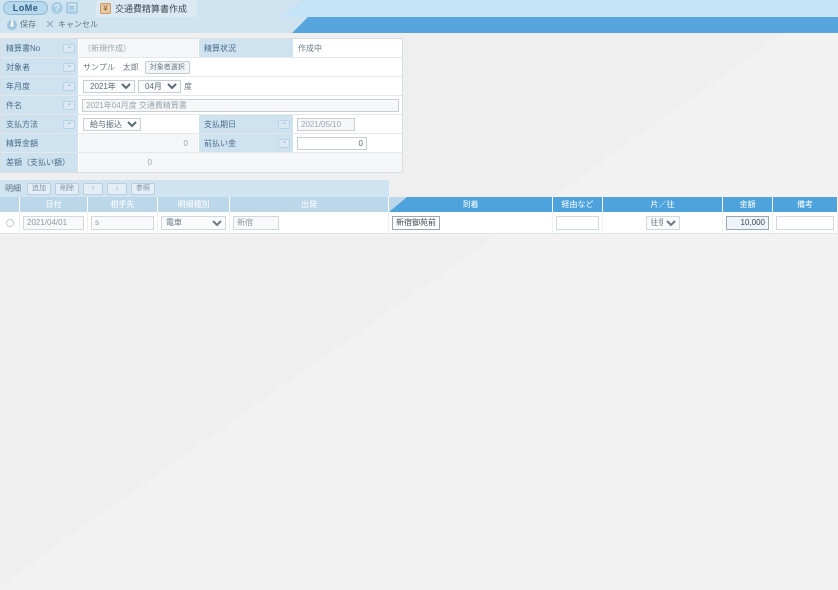 This screenshot has height=590, width=838. I want to click on add-row-button: 追加, so click(39, 188).